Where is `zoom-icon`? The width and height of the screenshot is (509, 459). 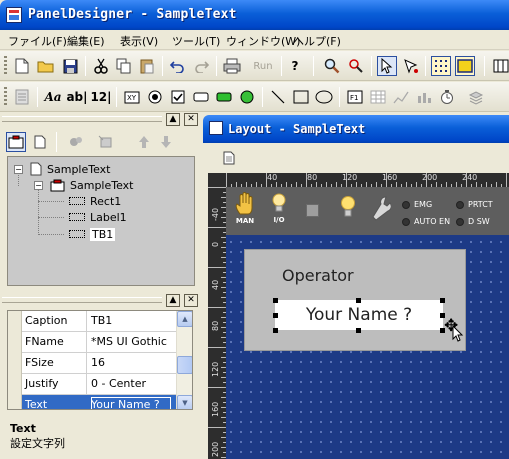 zoom-icon is located at coordinates (332, 66).